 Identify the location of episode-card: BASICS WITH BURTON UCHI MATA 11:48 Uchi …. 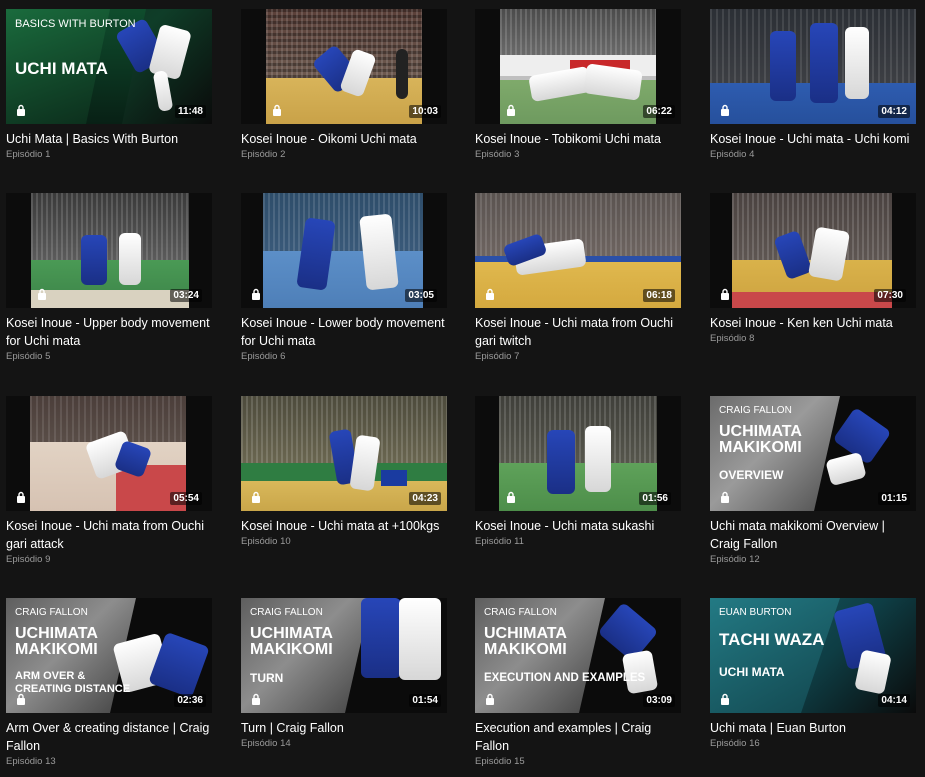
(109, 84).